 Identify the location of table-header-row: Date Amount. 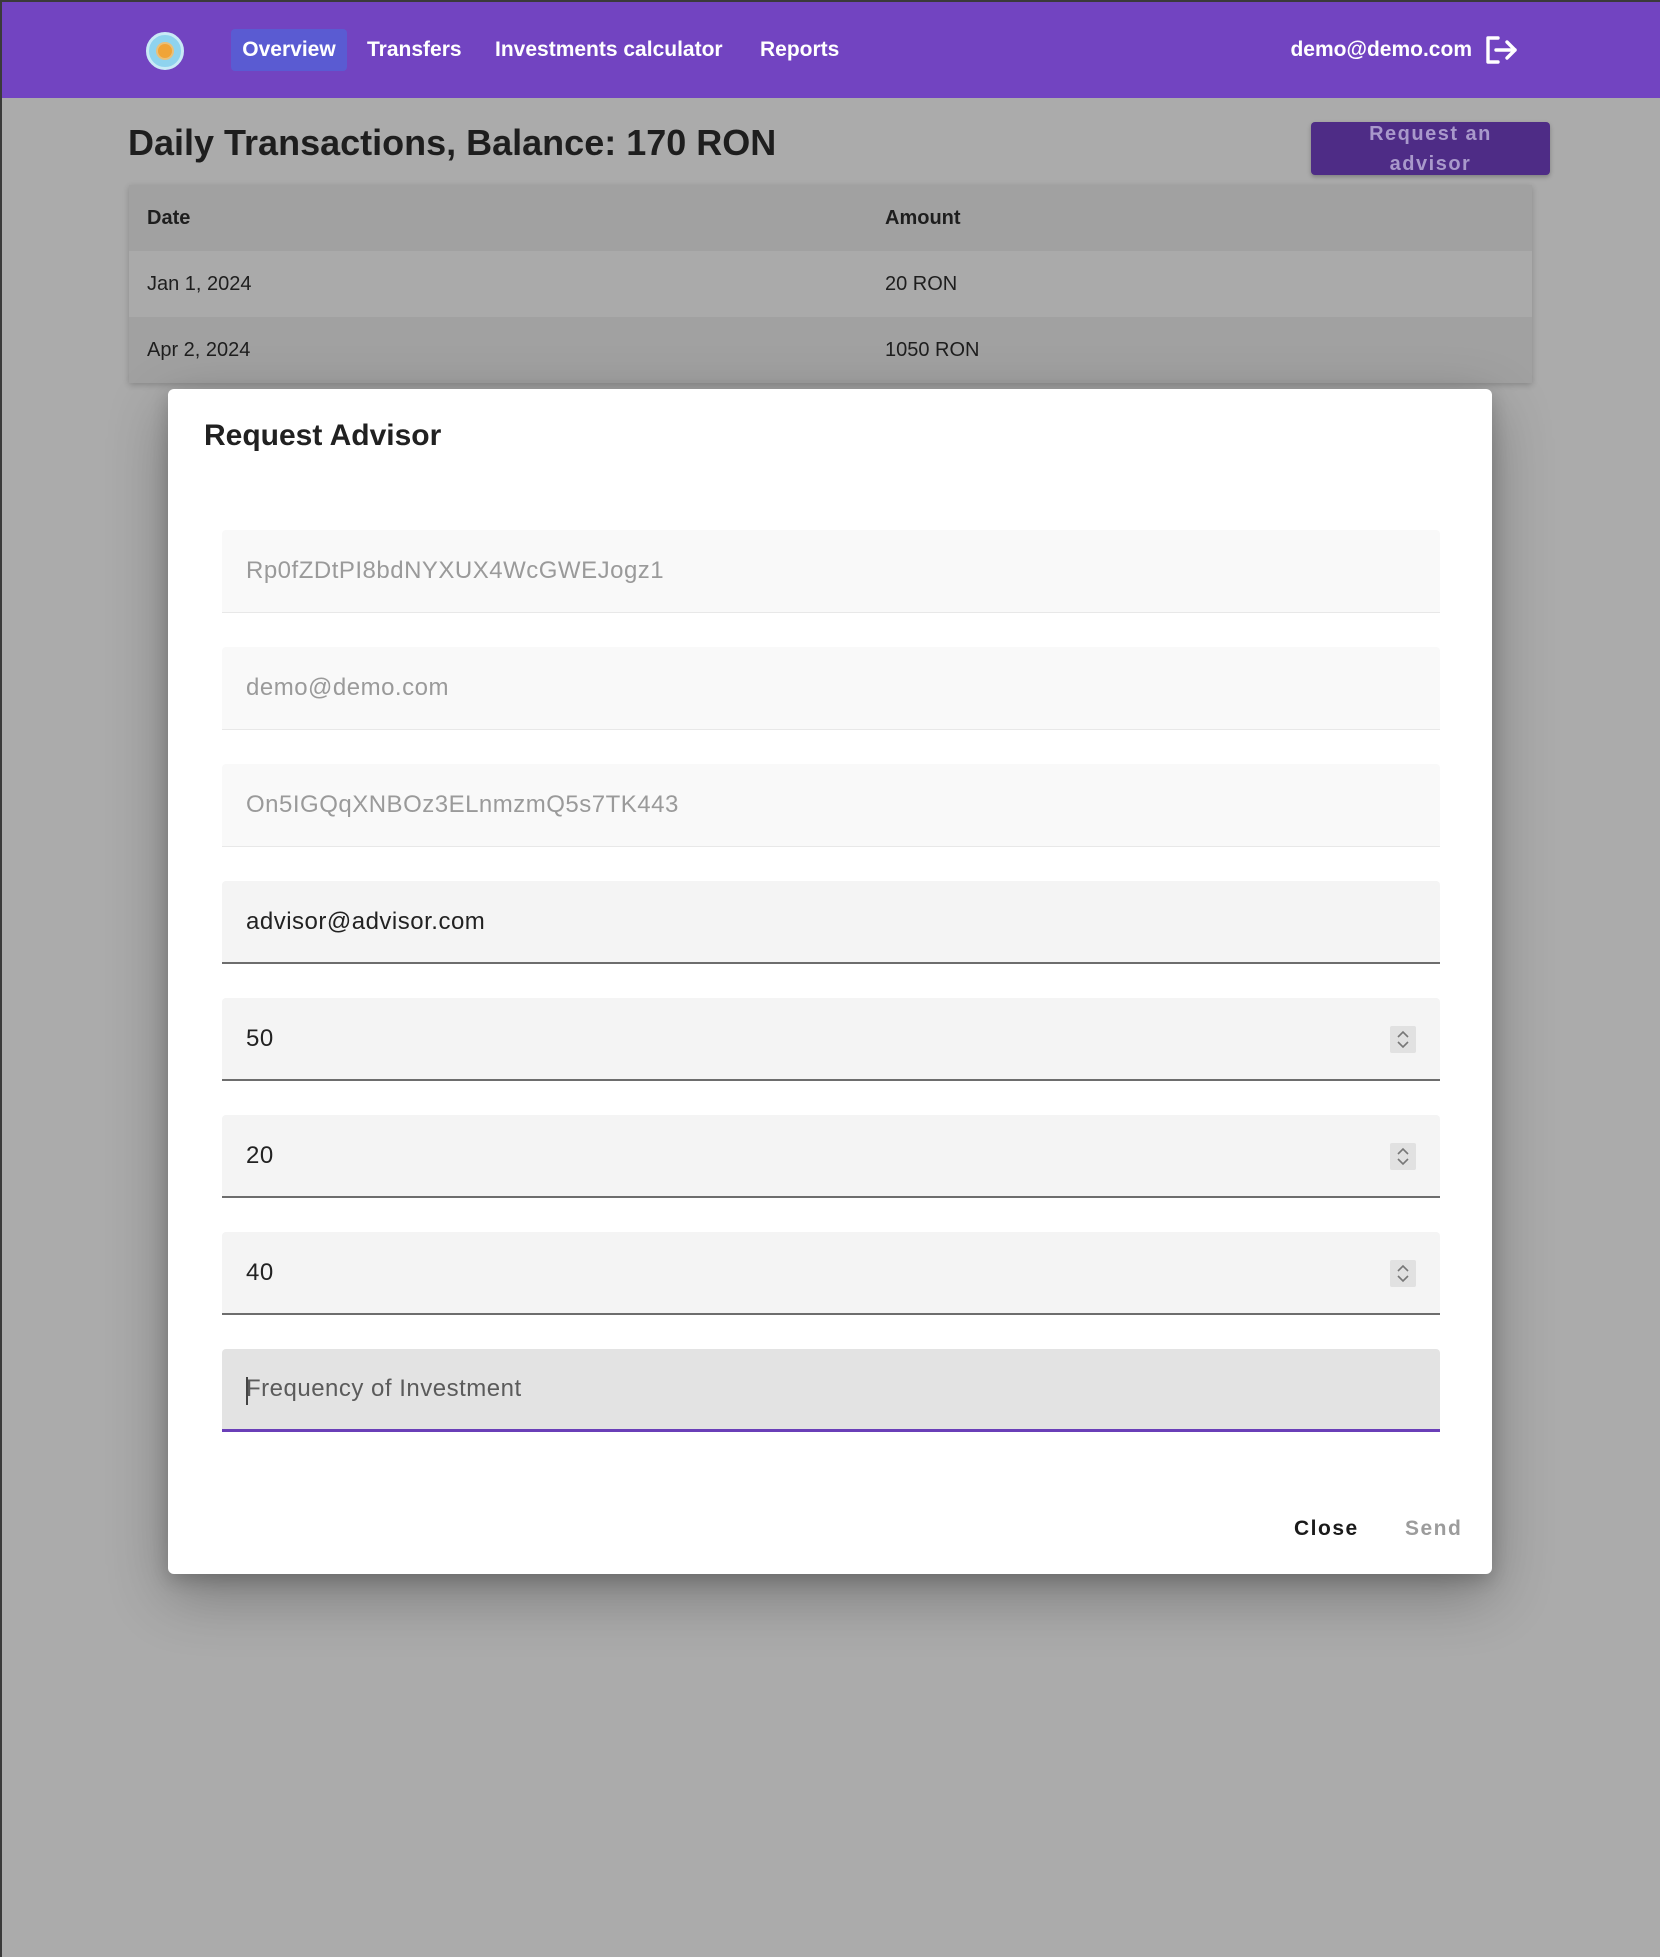
(830, 218).